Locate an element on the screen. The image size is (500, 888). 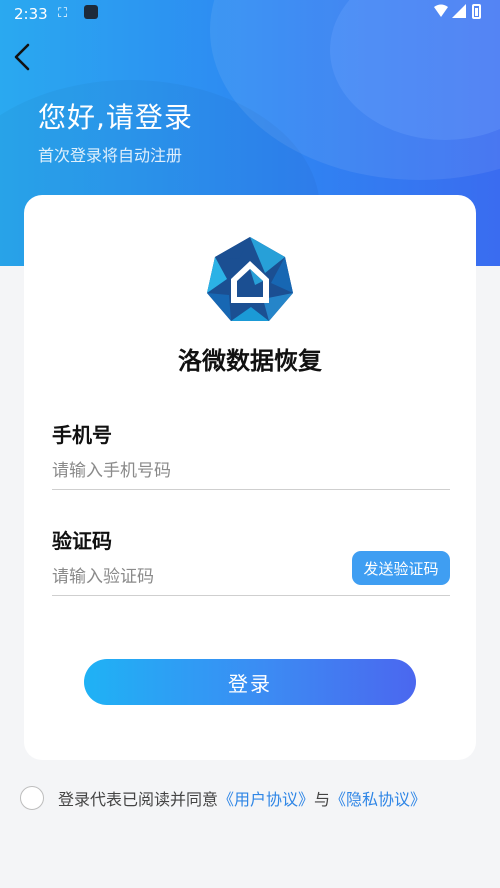
page-title: 您好,请登录 is located at coordinates (115, 117).